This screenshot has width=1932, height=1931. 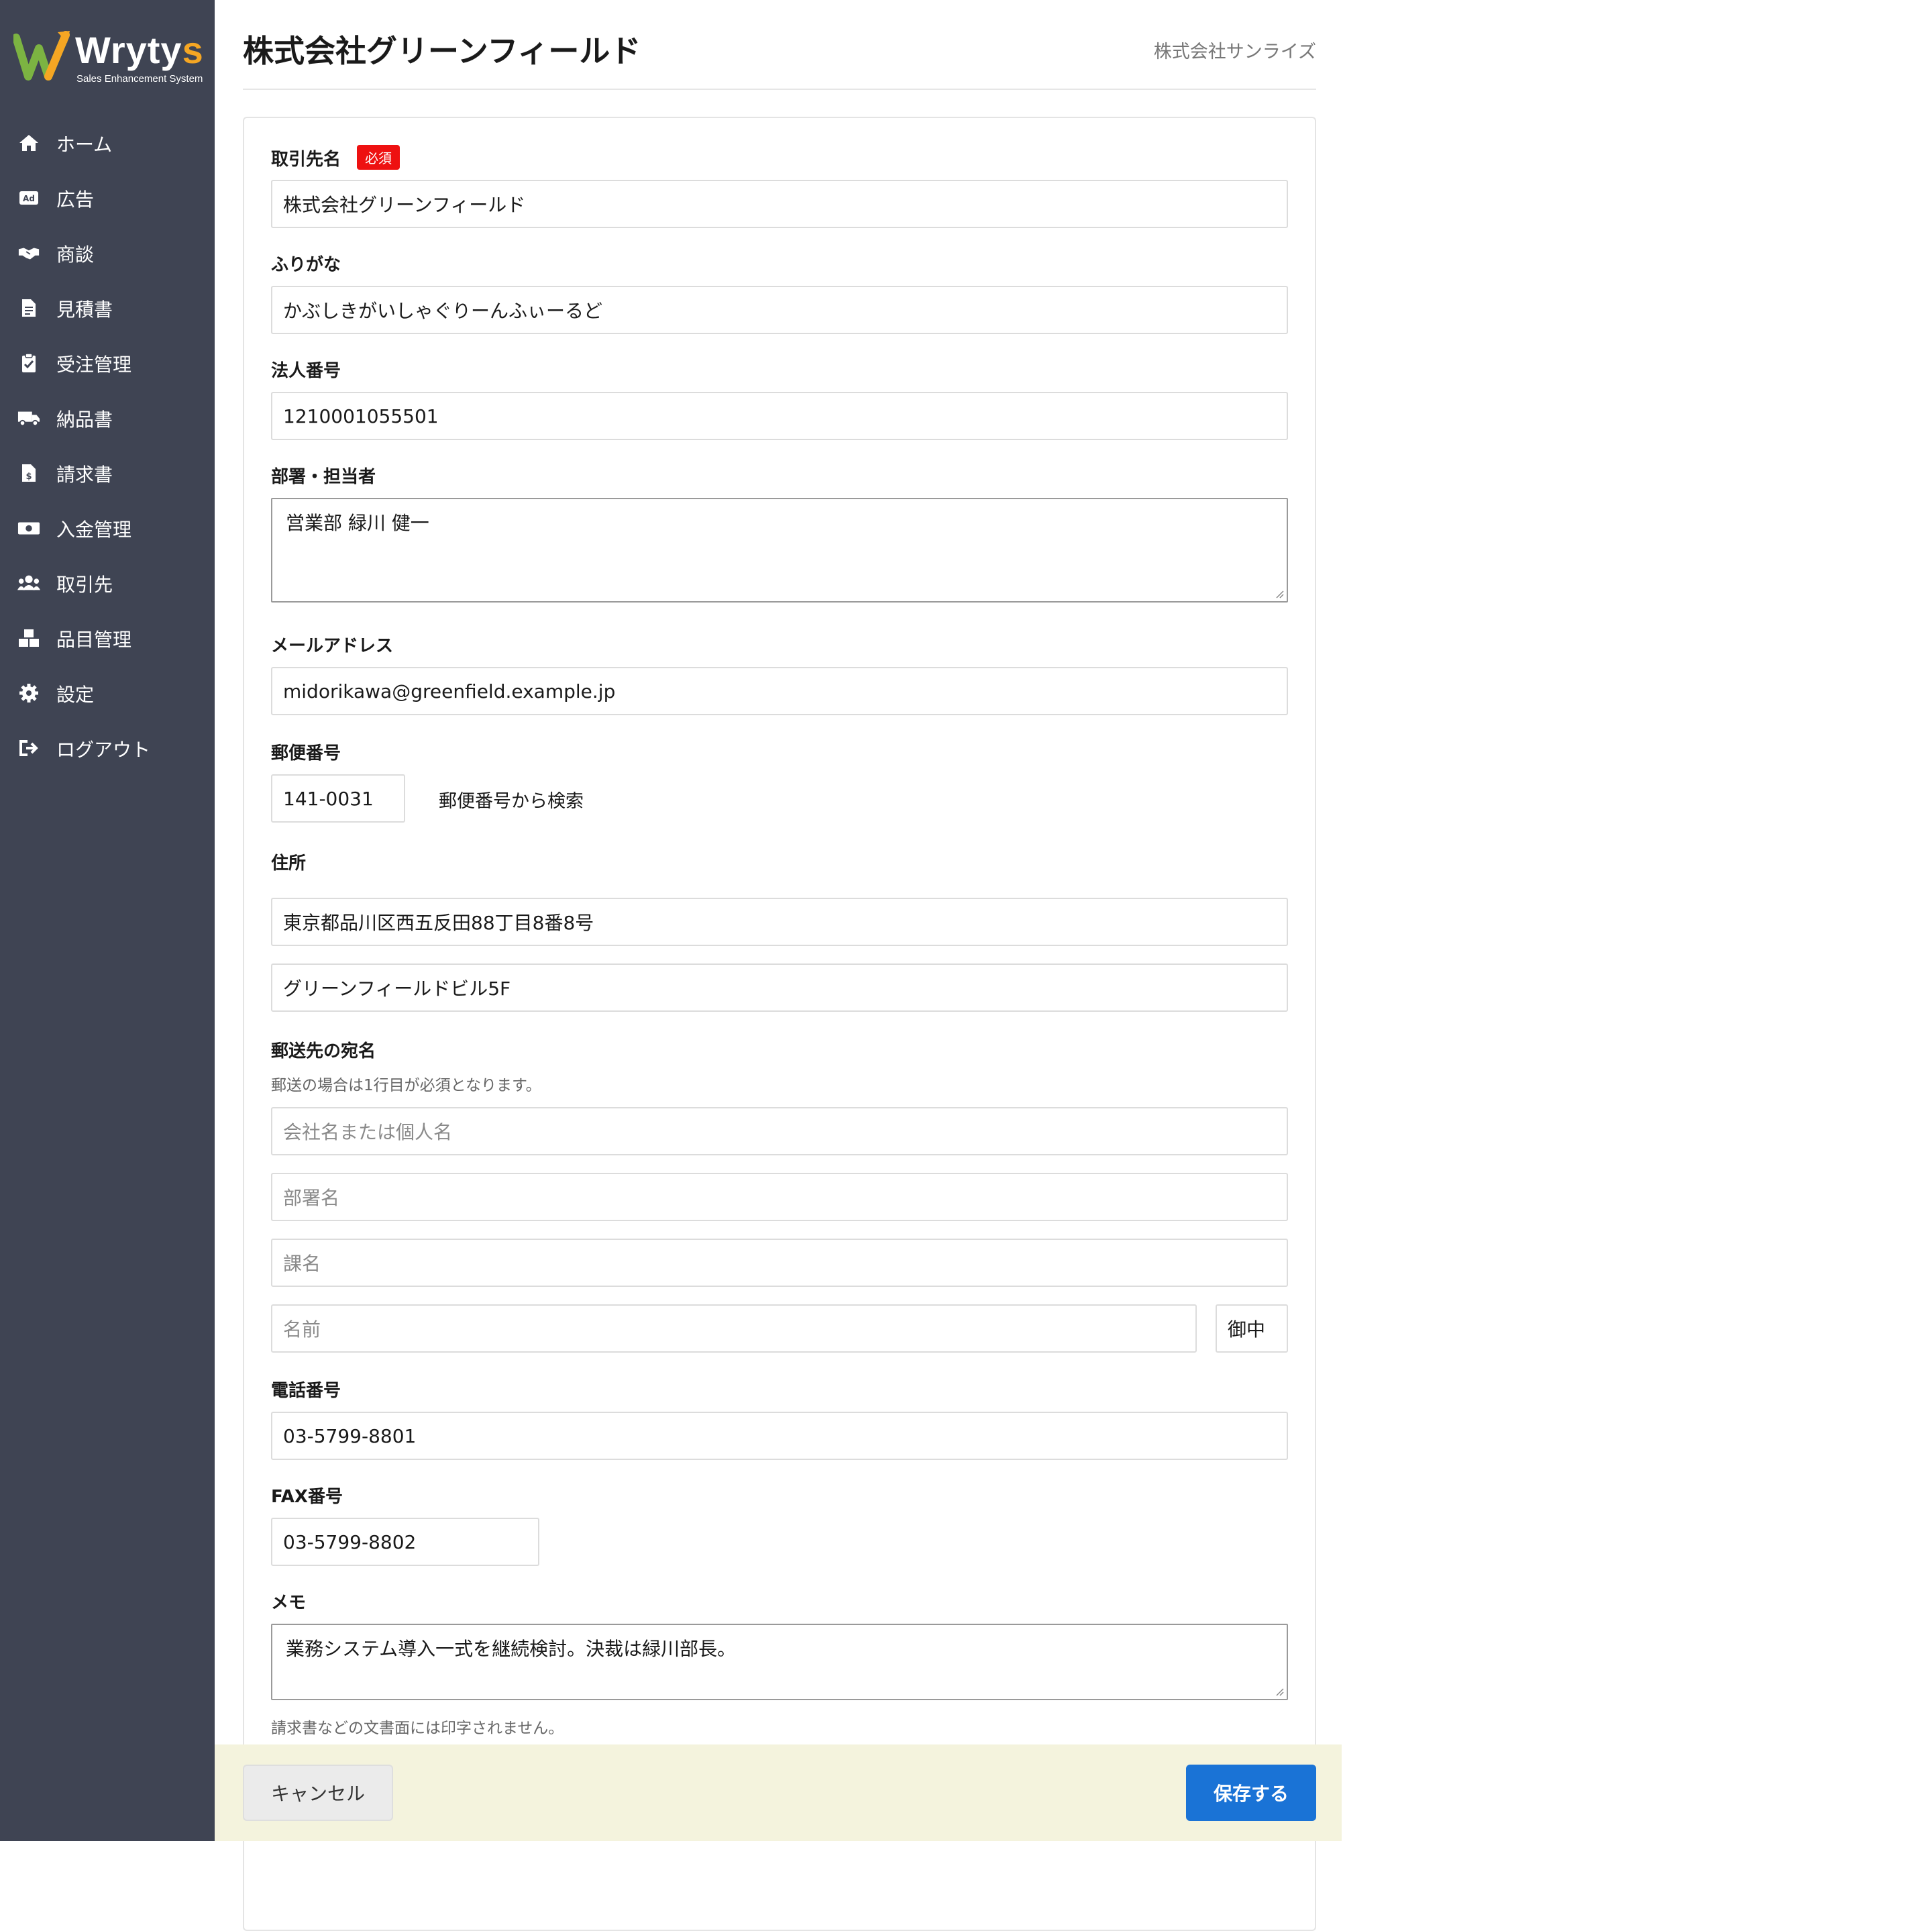 I want to click on memo-label: メモ, so click(x=289, y=1603).